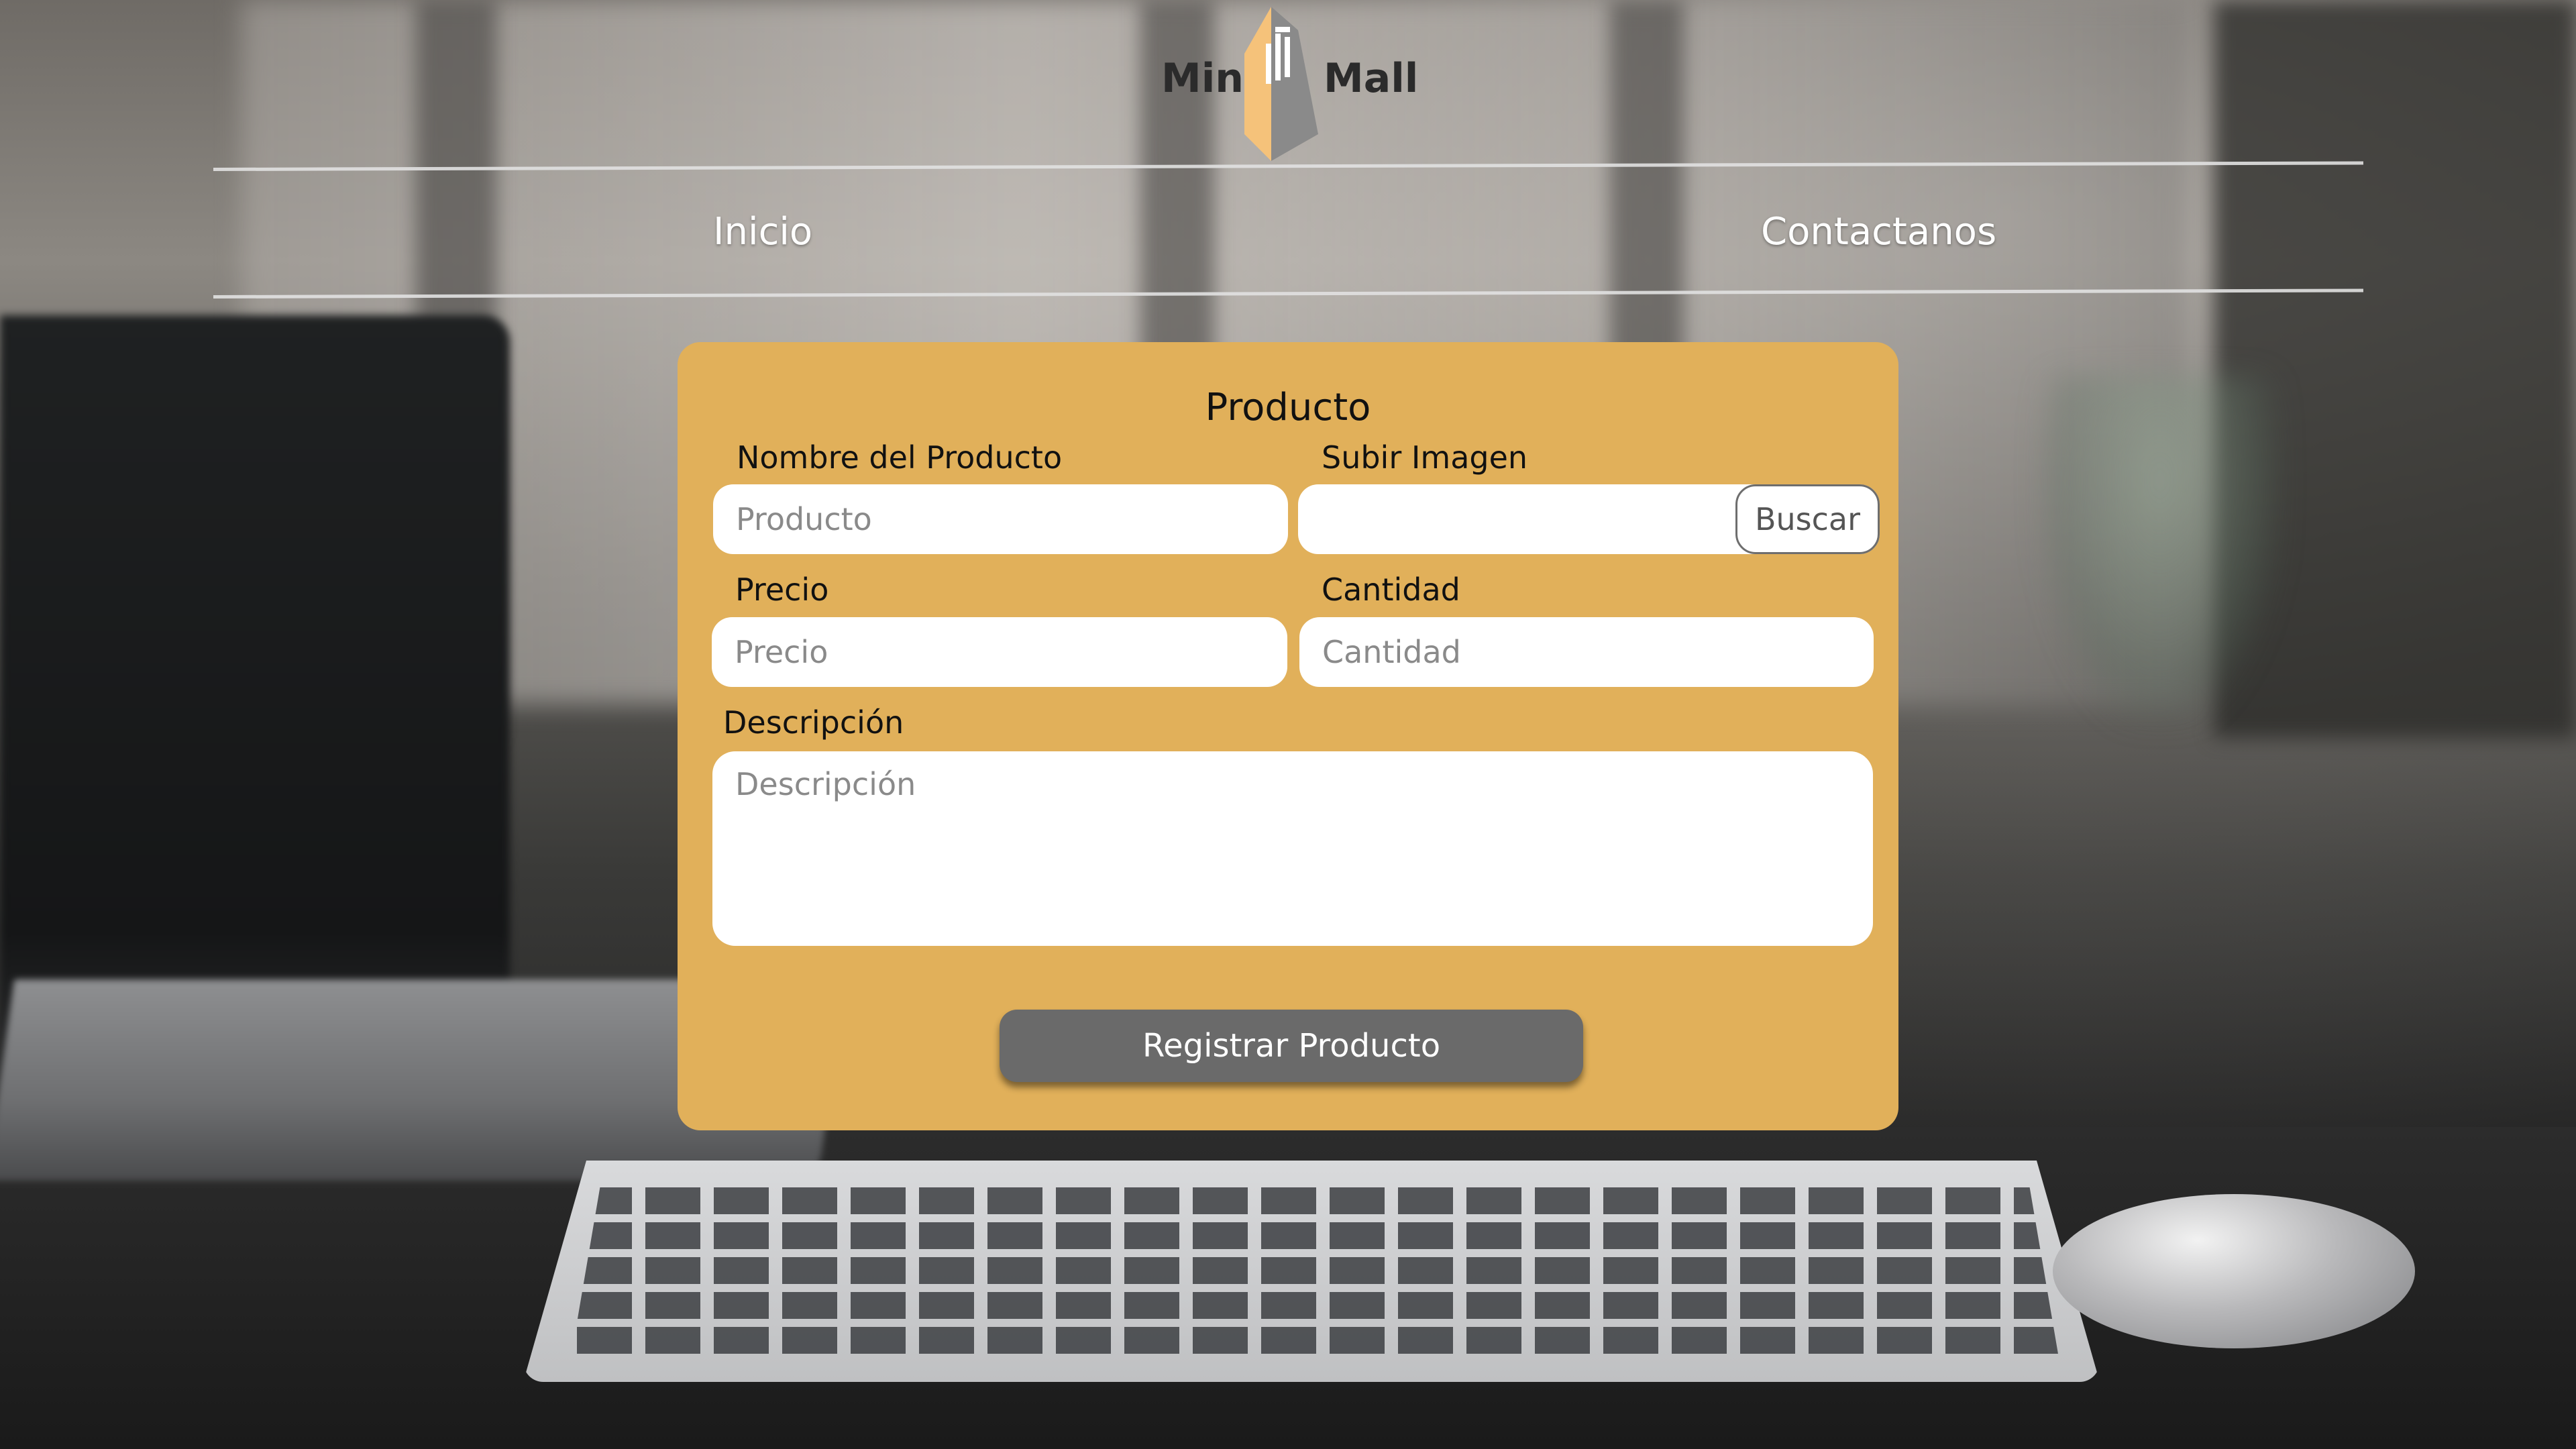 The height and width of the screenshot is (1449, 2576). What do you see at coordinates (813, 722) in the screenshot?
I see `description-label: Descripción` at bounding box center [813, 722].